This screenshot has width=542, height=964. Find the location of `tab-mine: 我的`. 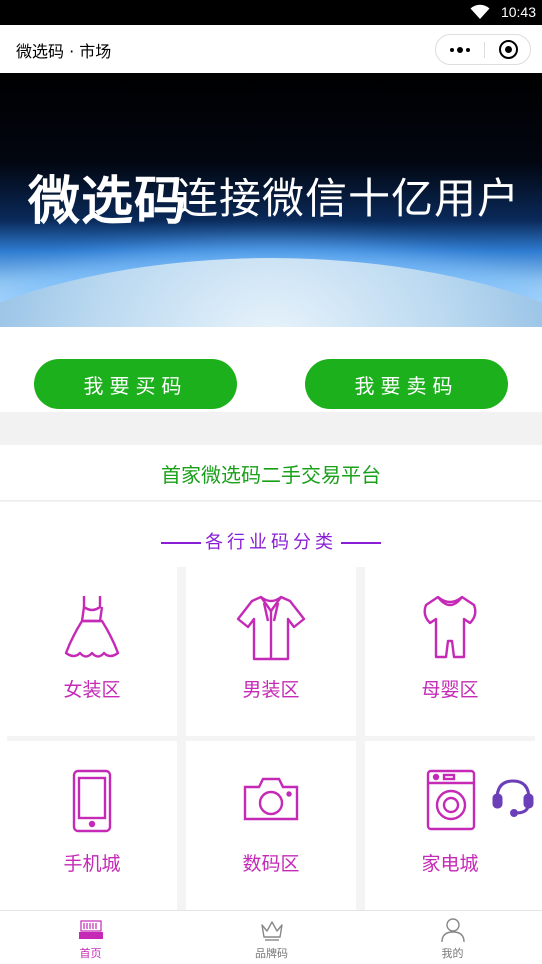

tab-mine: 我的 is located at coordinates (452, 937).